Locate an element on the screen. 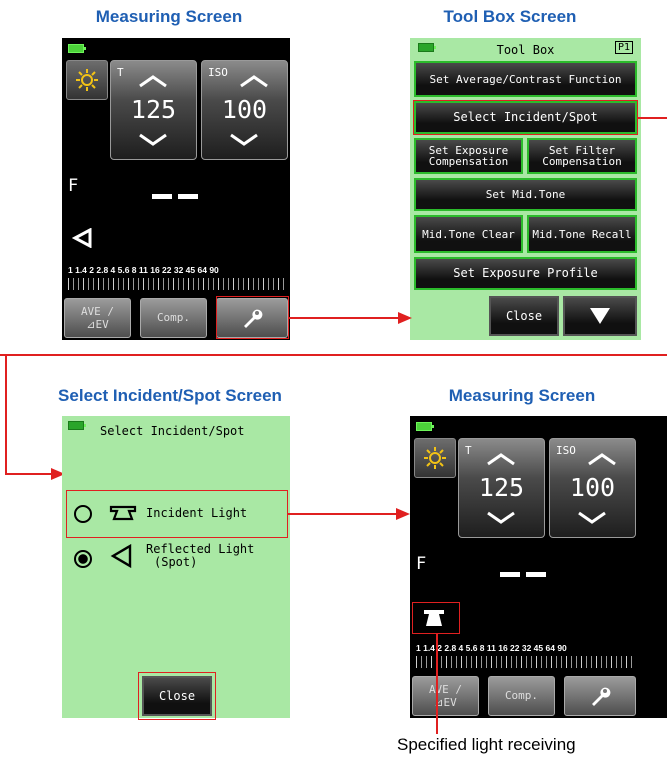 This screenshot has height=769, width=667. set-exposure-profile-button: Set Exposure Profile is located at coordinates (525, 273).